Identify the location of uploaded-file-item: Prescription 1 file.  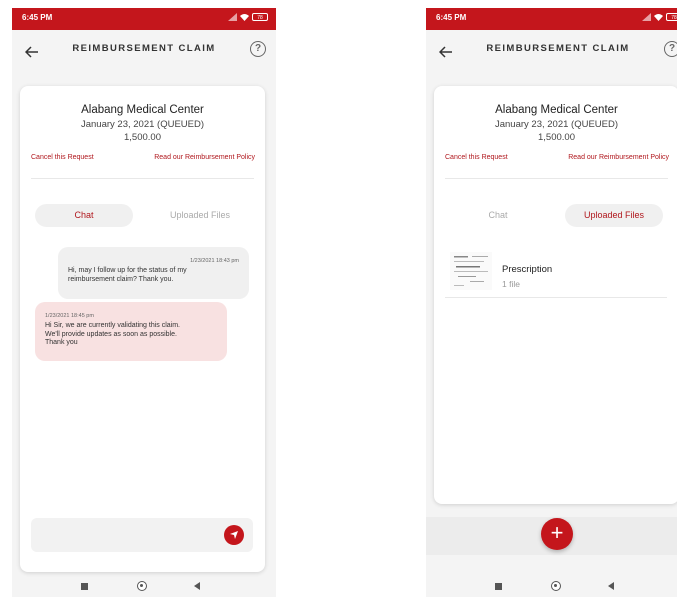
(556, 272).